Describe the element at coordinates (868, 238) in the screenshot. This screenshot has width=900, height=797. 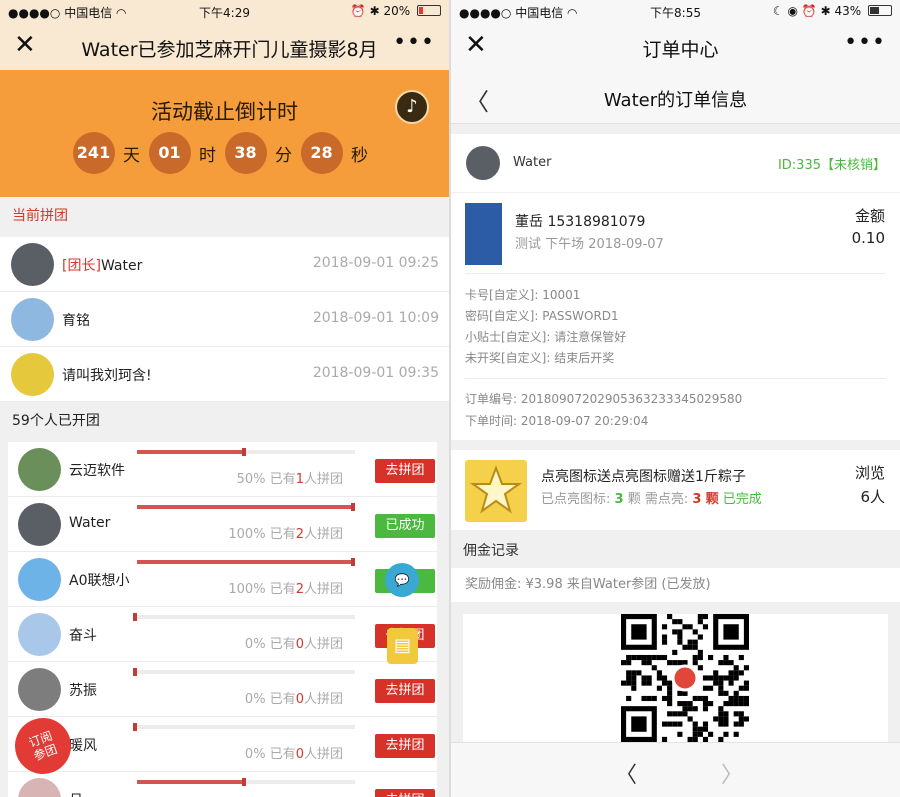
I see `amount-value: 0.10` at that location.